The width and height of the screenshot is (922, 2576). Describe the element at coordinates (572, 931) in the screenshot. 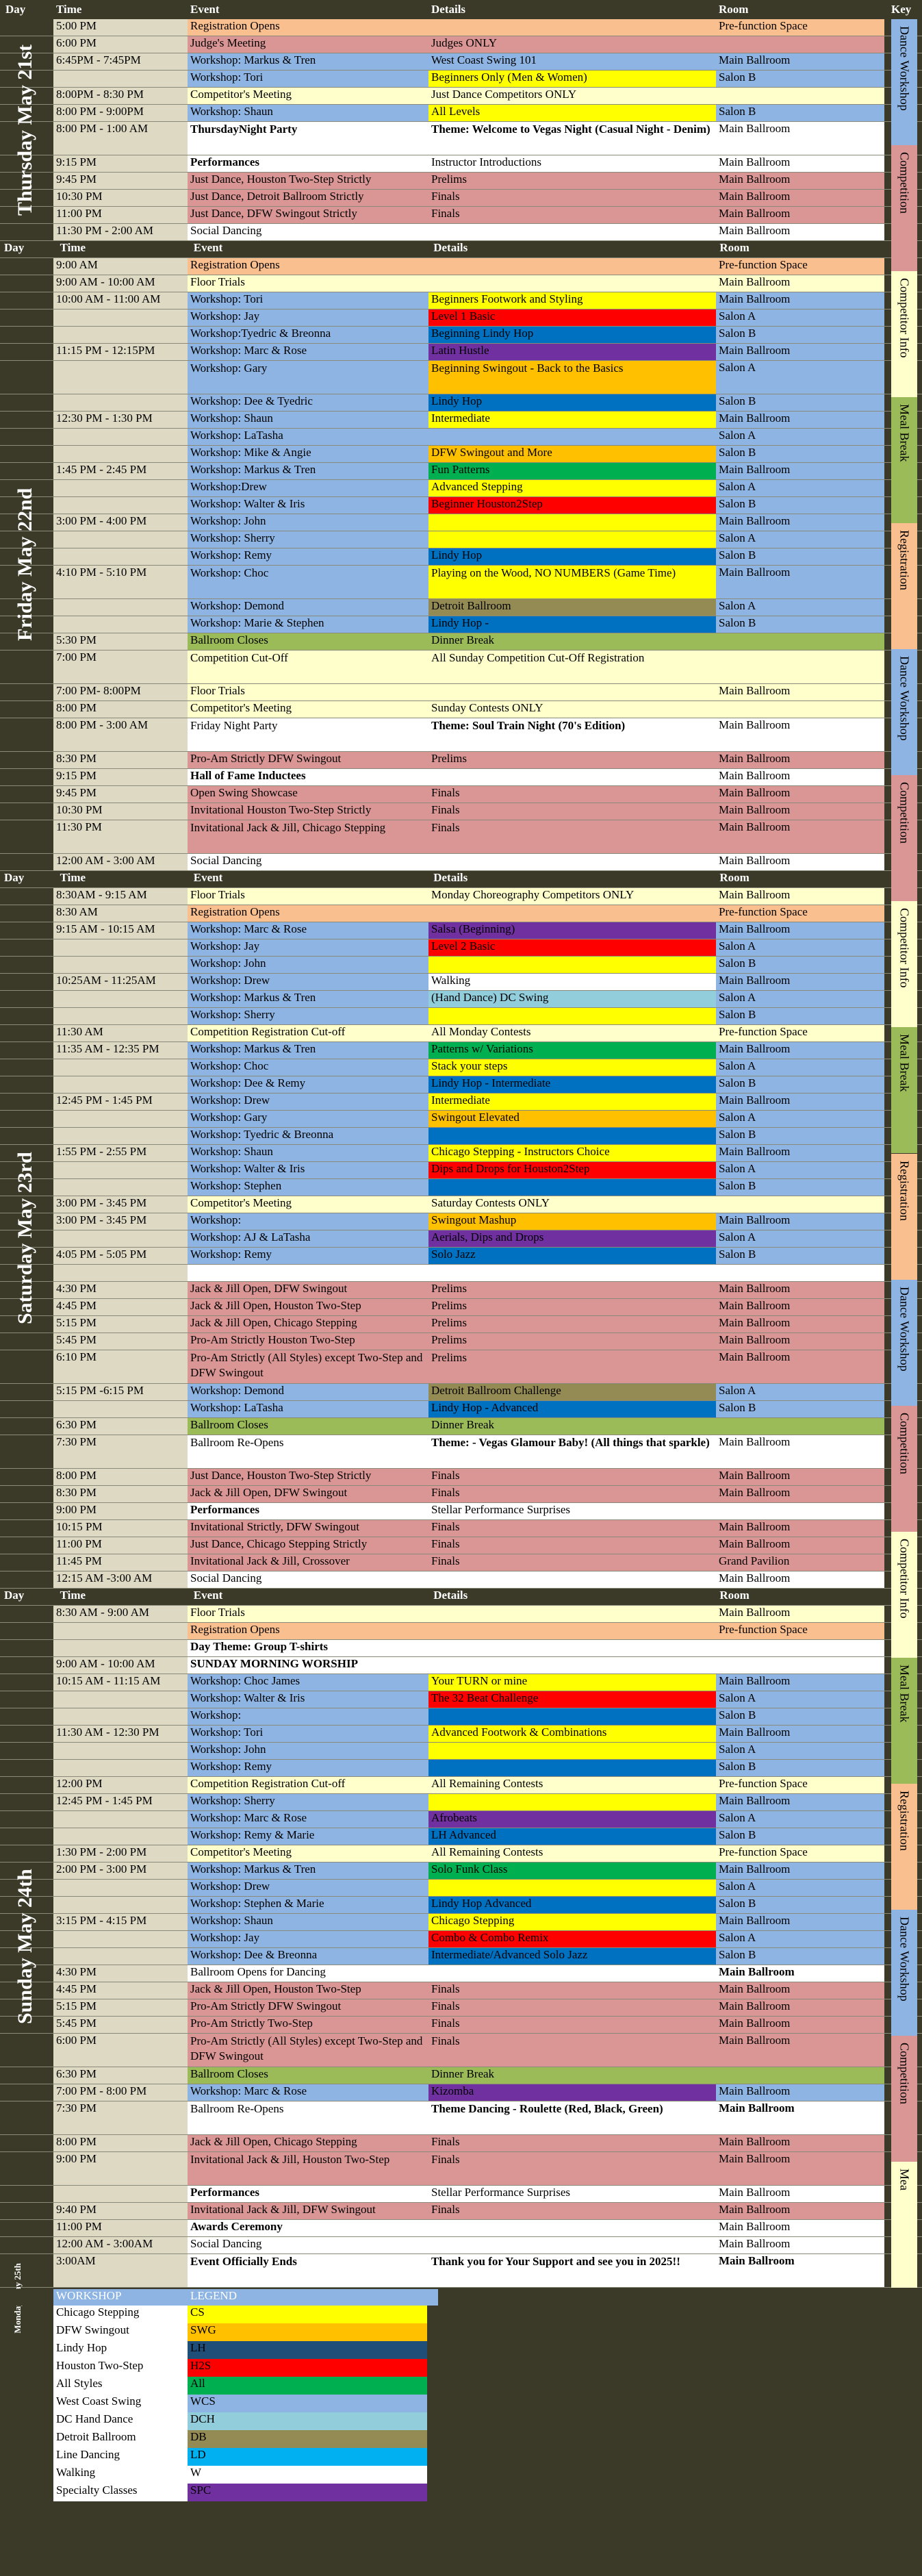

I see `details-cell: Salsa (Beginning)` at that location.